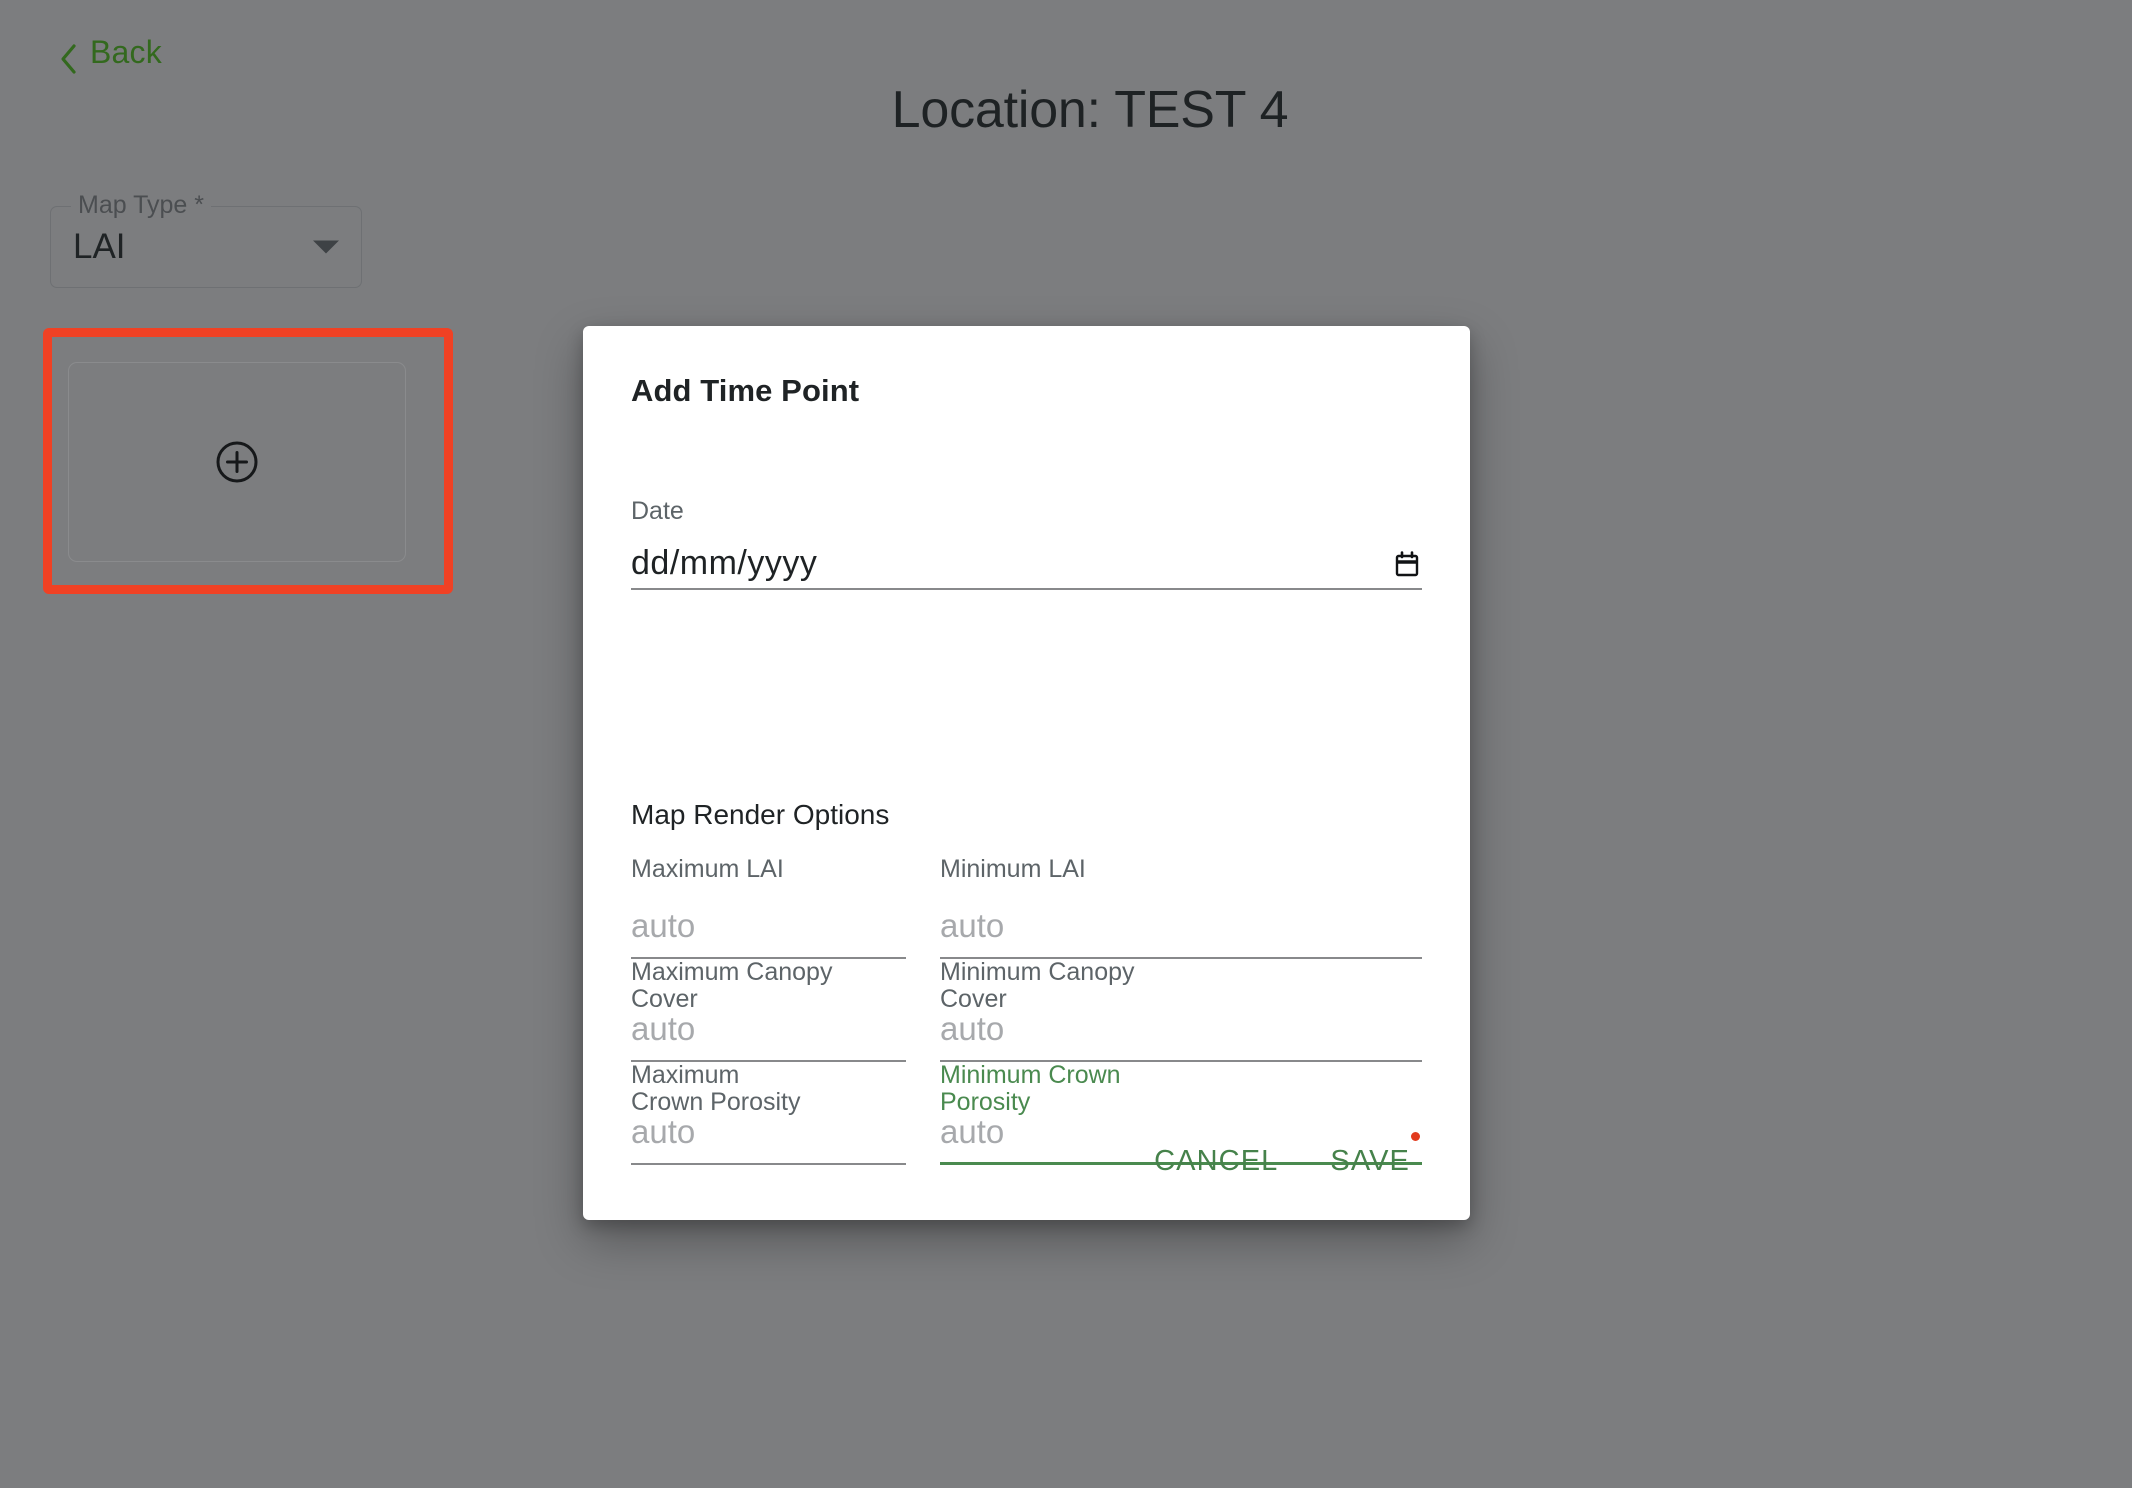 This screenshot has height=1488, width=2132. What do you see at coordinates (1407, 563) in the screenshot?
I see `calendar-icon` at bounding box center [1407, 563].